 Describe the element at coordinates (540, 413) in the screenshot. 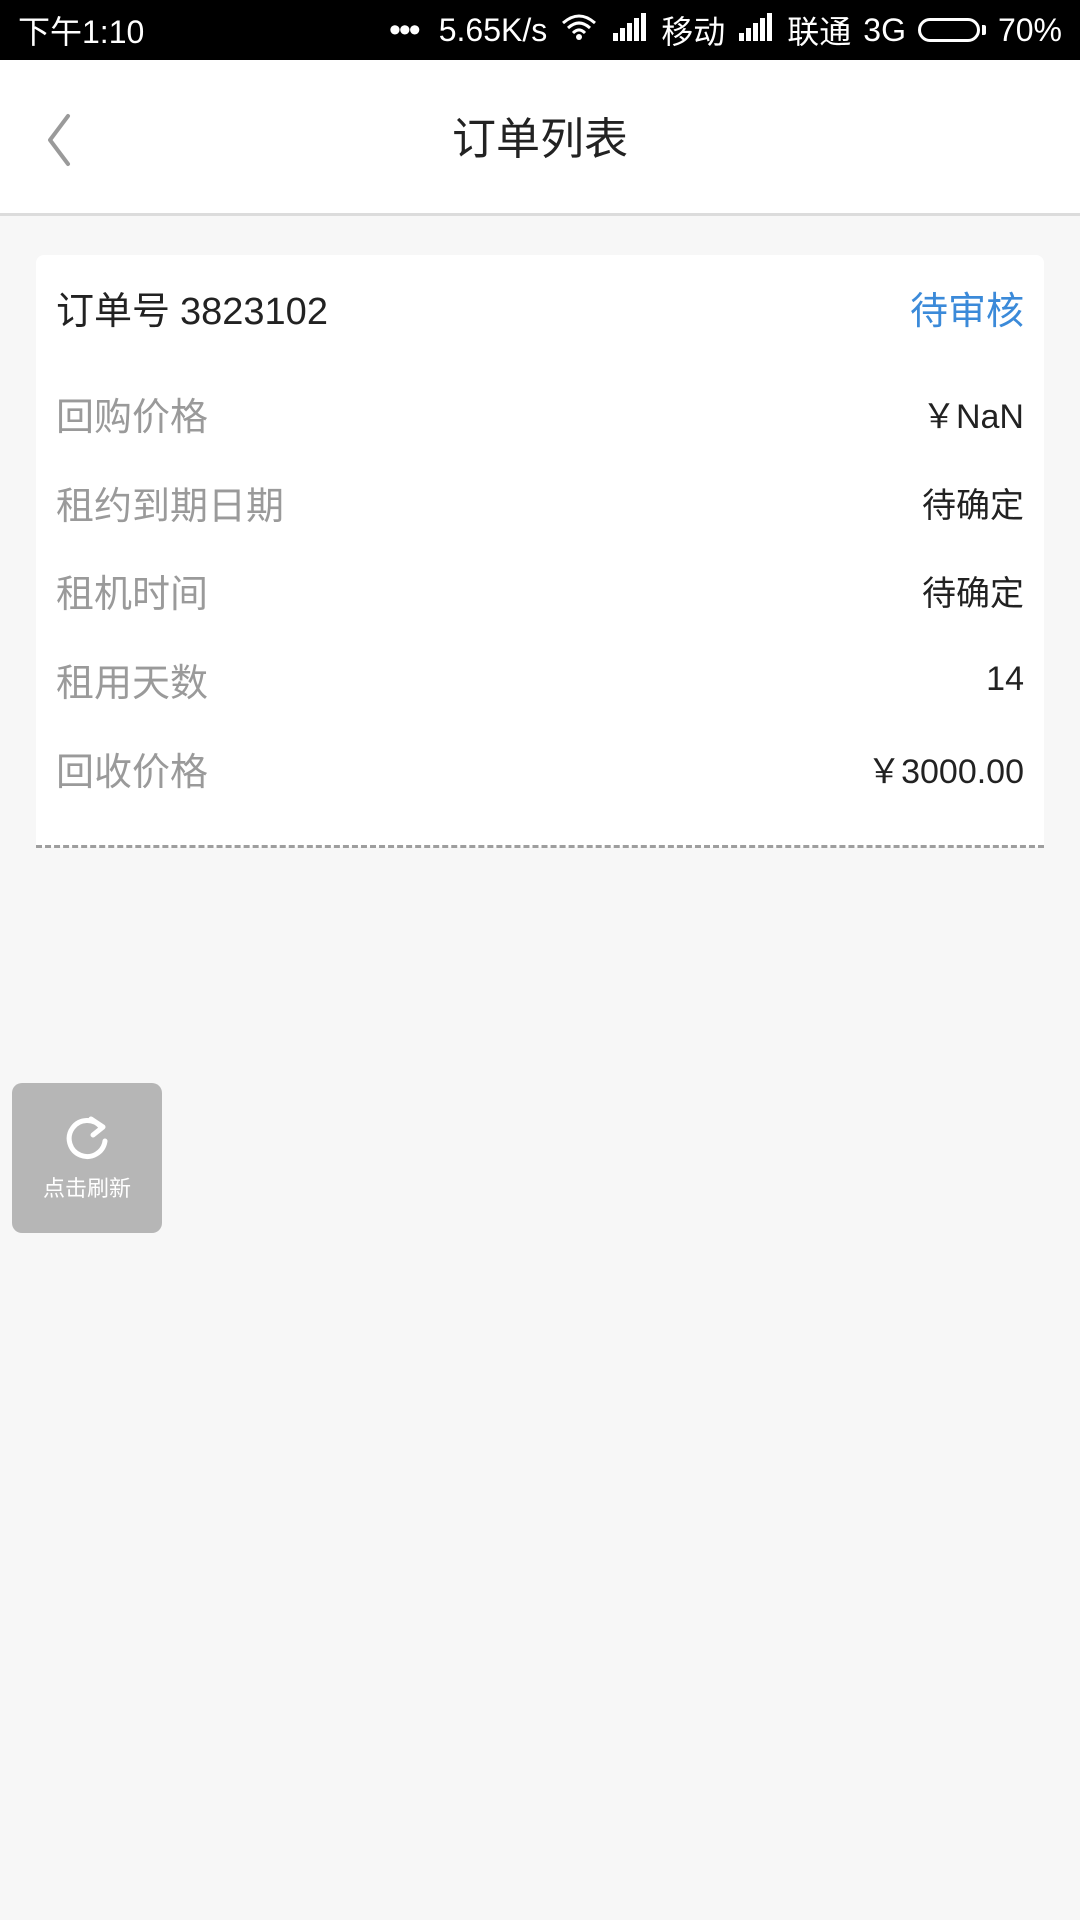

I see `order-row-buyback-price: 回购价格 ￥NaN` at that location.